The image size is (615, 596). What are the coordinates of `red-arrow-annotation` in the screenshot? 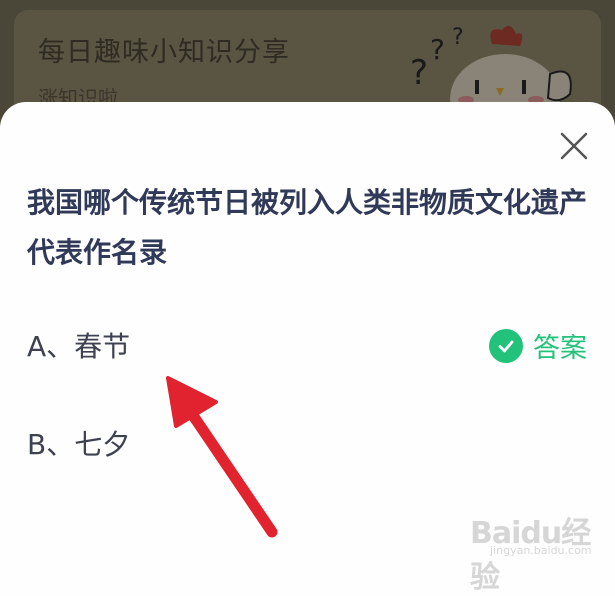 It's located at (222, 457).